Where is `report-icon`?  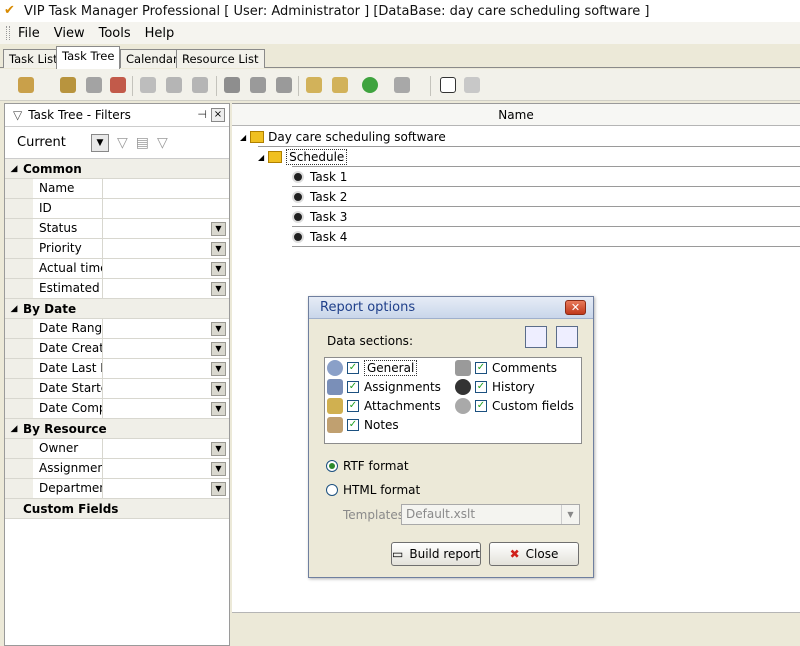
report-icon is located at coordinates (402, 85).